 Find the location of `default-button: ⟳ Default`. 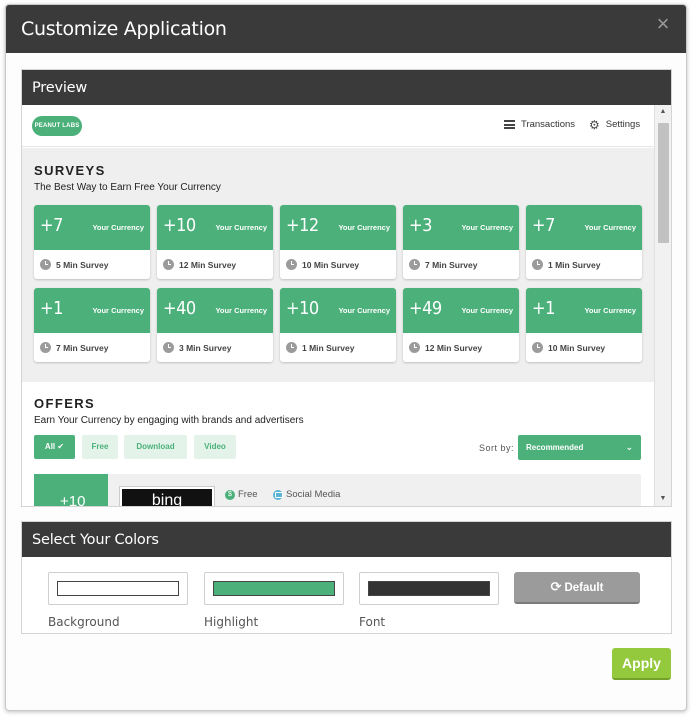

default-button: ⟳ Default is located at coordinates (577, 588).